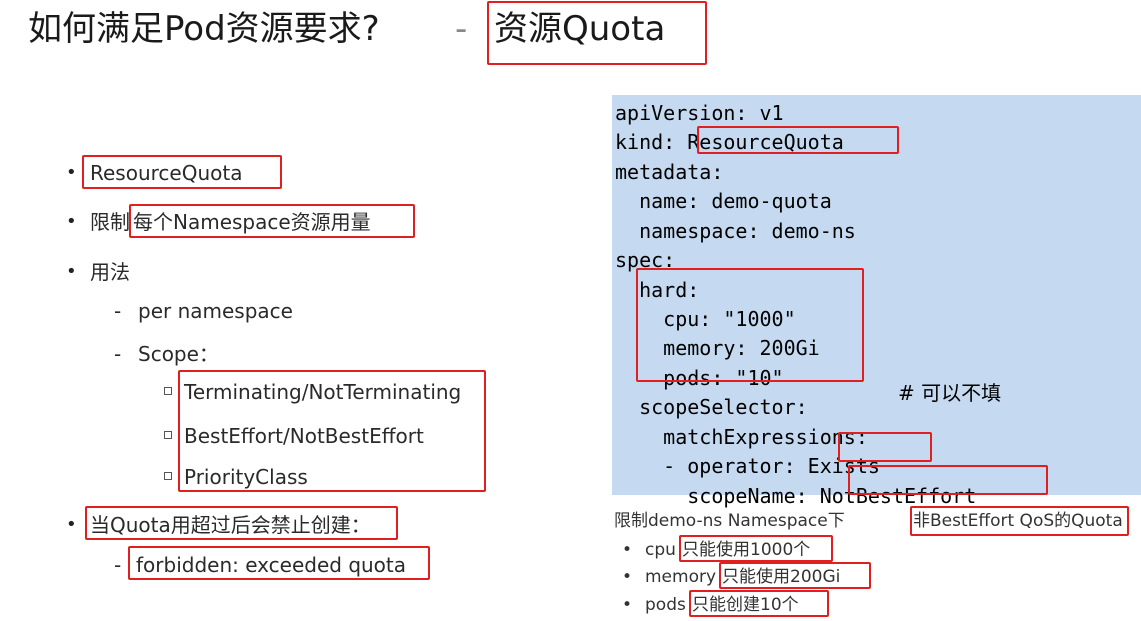  What do you see at coordinates (241, 523) in the screenshot?
I see `exceed-highlight` at bounding box center [241, 523].